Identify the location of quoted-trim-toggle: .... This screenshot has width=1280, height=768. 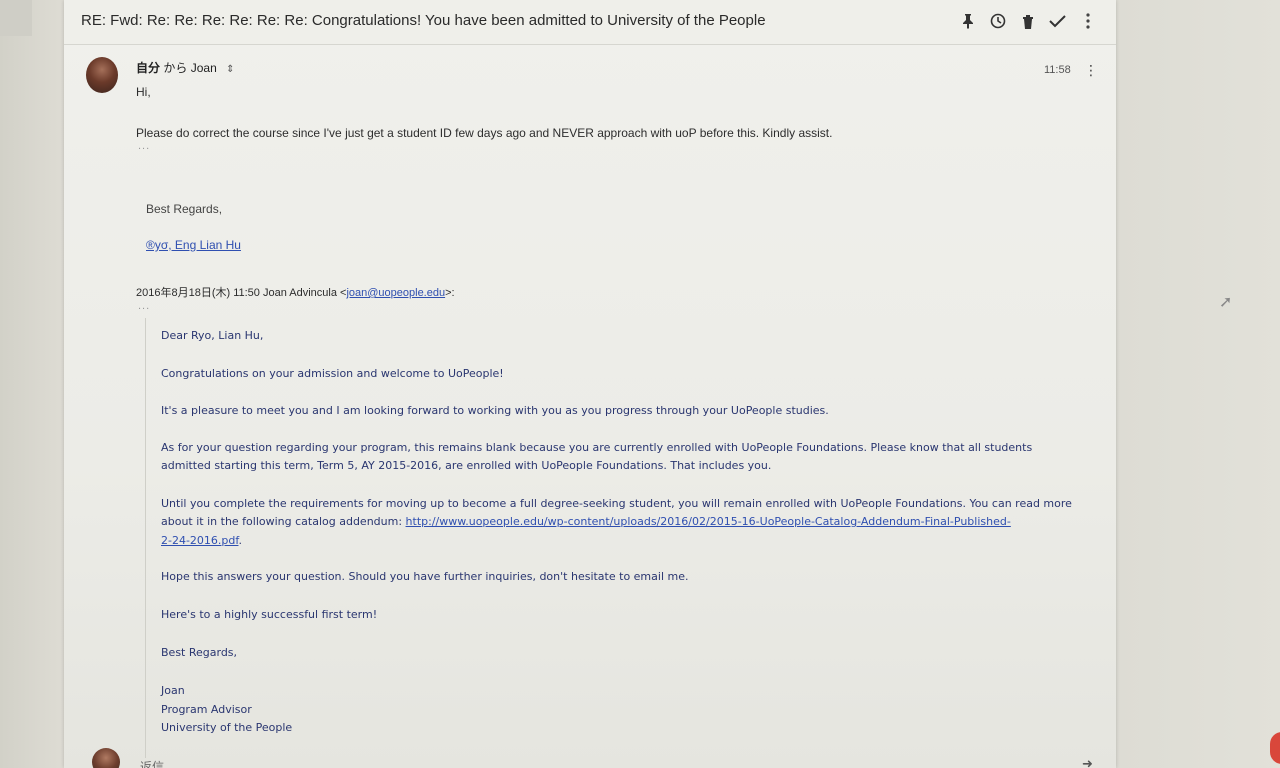
(144, 306).